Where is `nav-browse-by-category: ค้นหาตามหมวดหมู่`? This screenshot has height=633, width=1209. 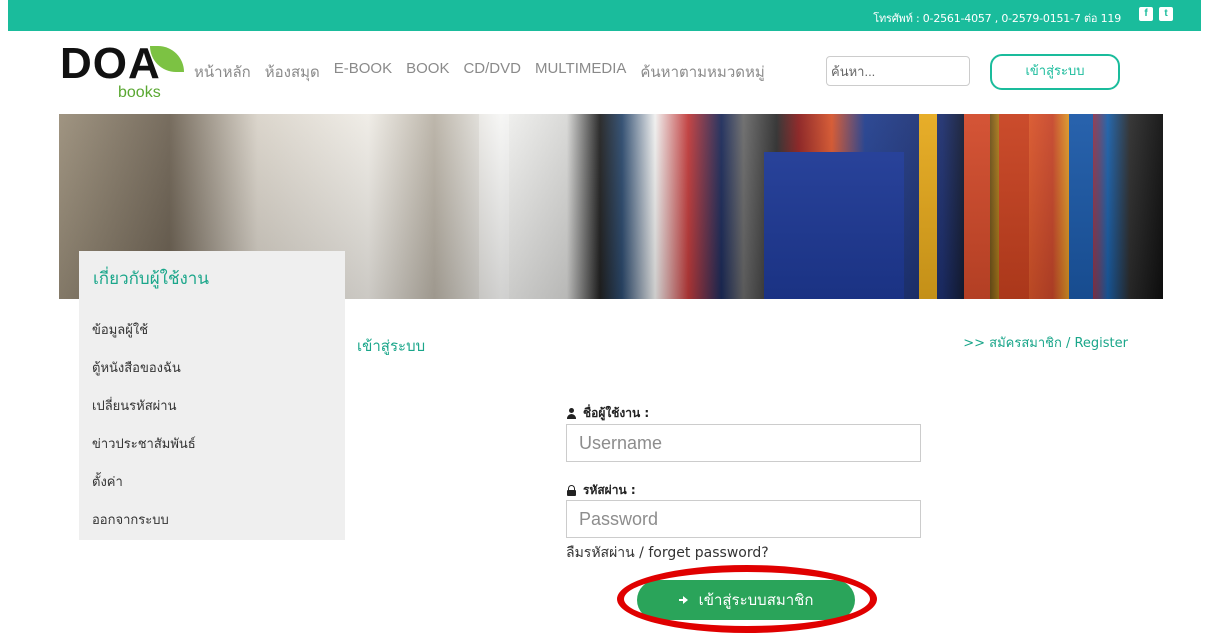 nav-browse-by-category: ค้นหาตามหมวดหมู่ is located at coordinates (702, 72).